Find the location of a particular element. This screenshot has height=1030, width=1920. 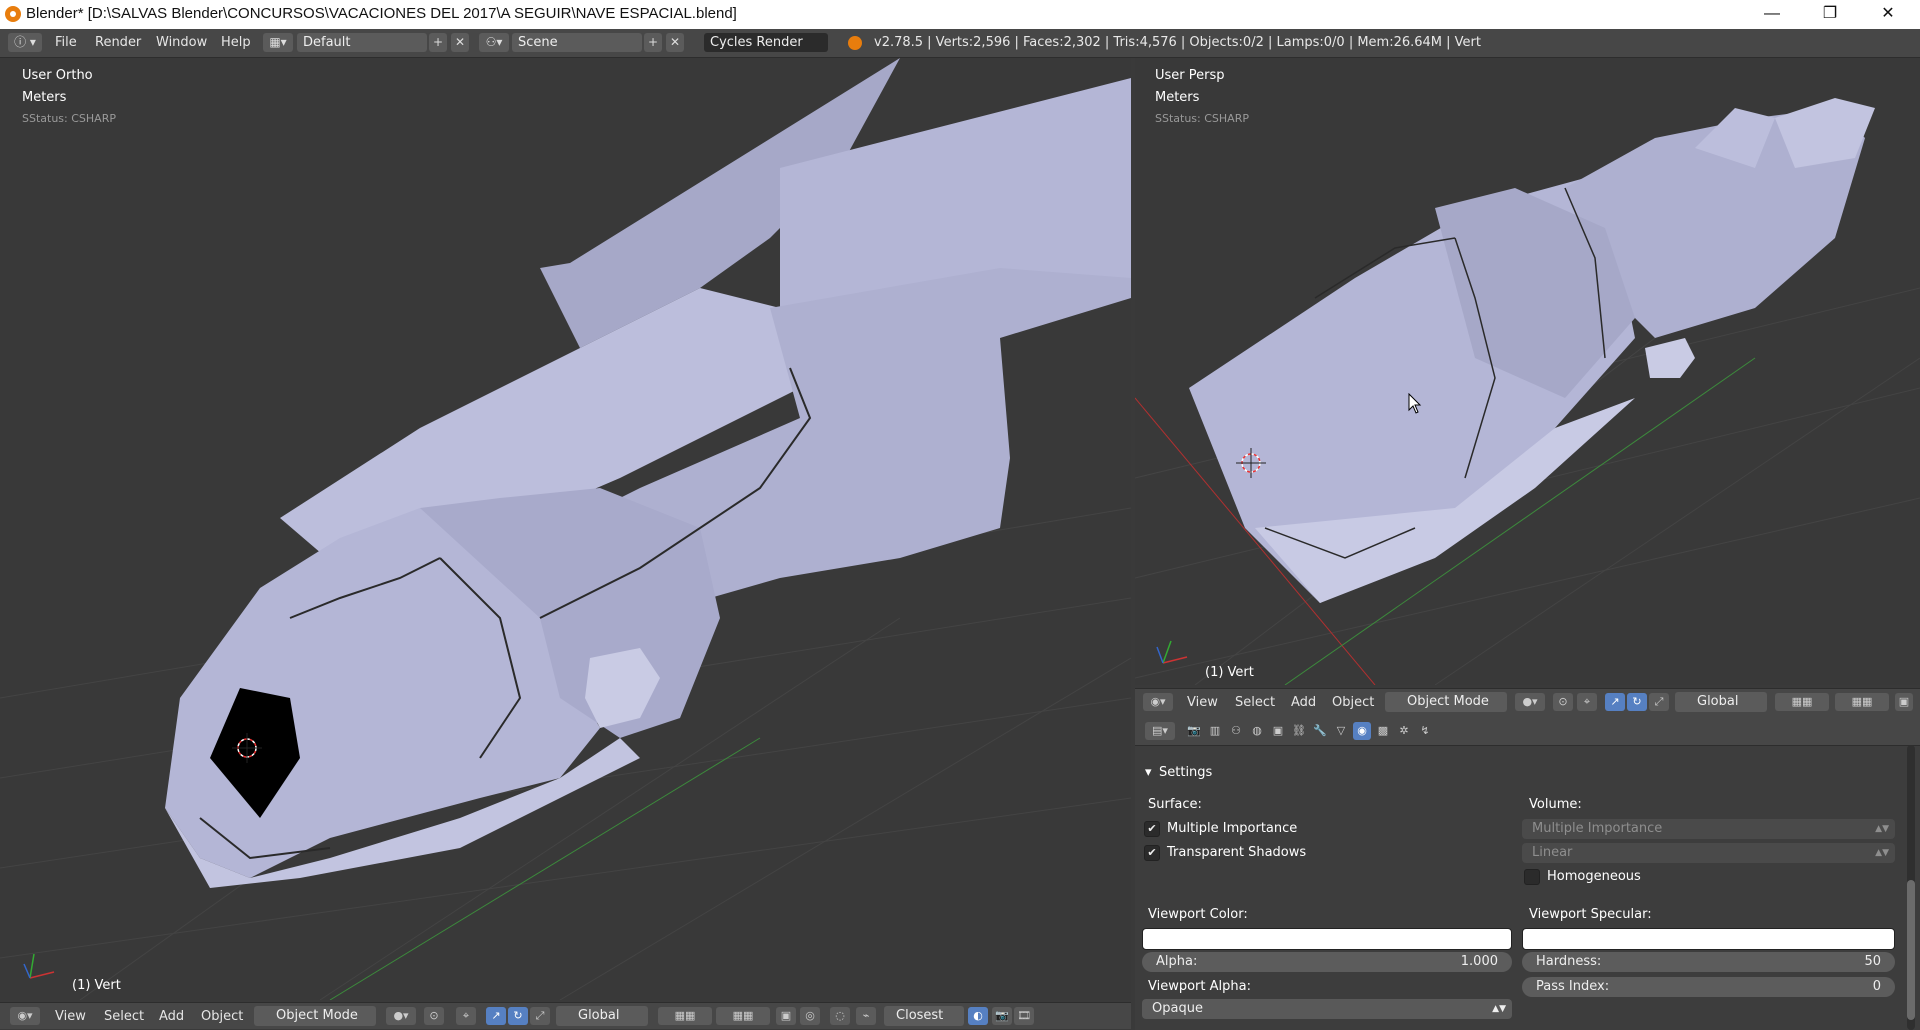

screen-layout-field: Default is located at coordinates (362, 42).